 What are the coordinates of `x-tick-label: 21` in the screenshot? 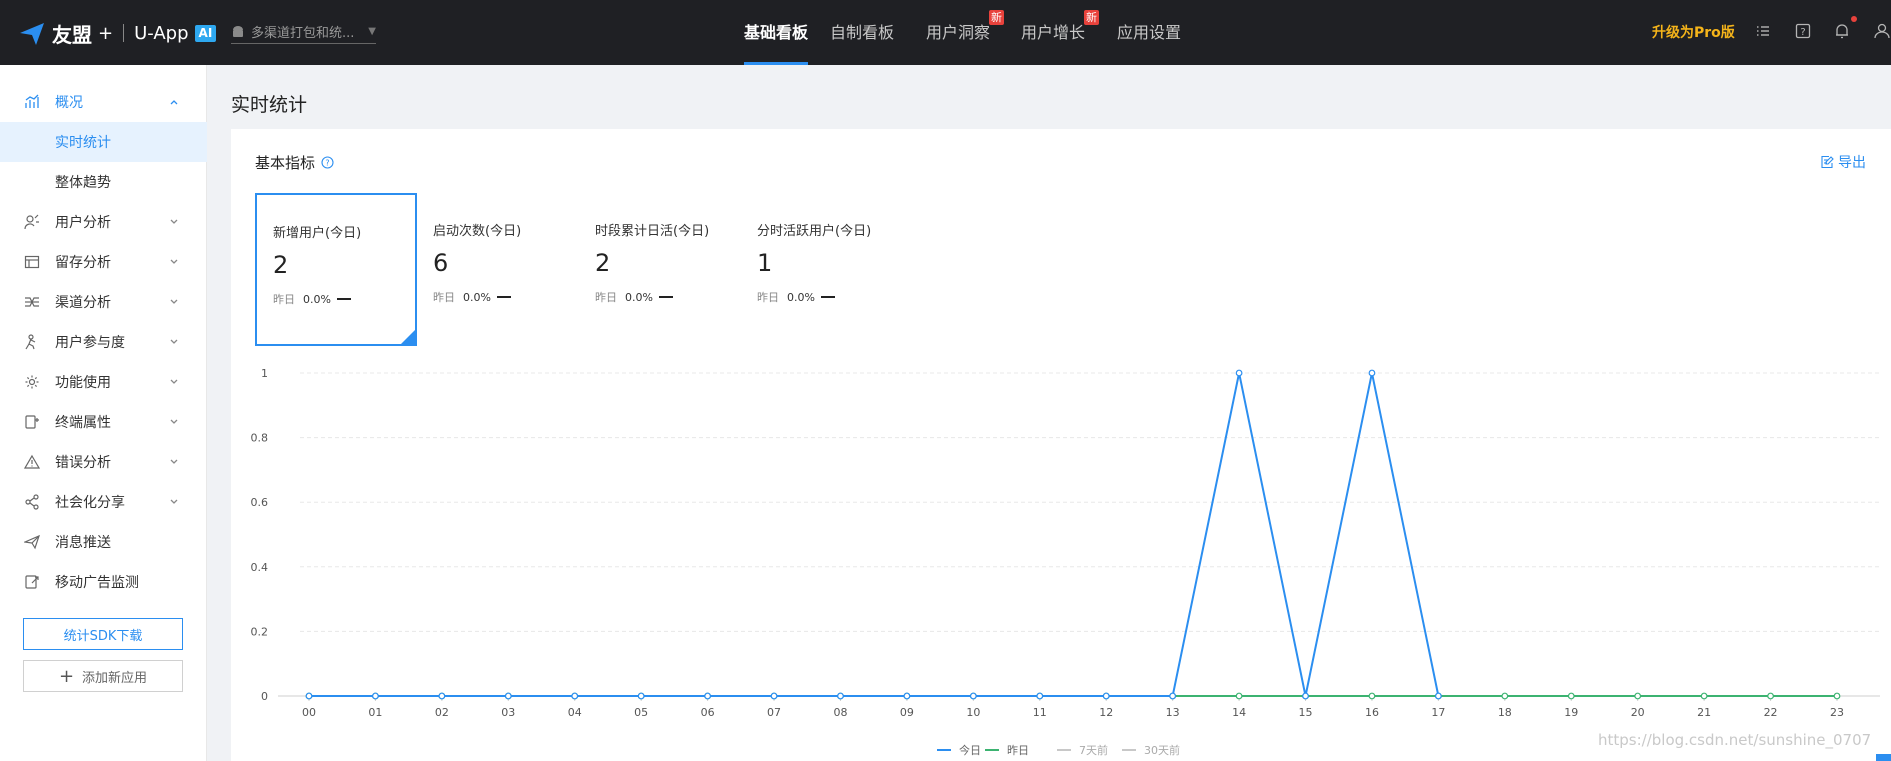 It's located at (1704, 712).